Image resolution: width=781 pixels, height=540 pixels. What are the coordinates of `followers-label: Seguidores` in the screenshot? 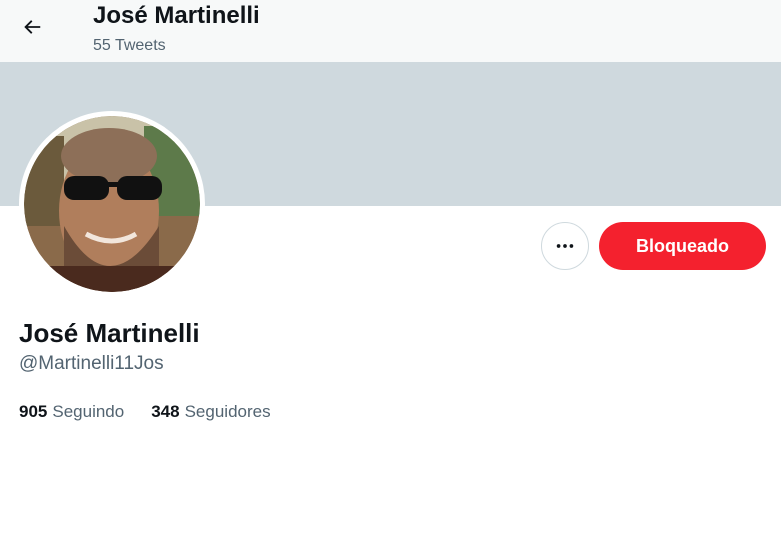 It's located at (227, 411).